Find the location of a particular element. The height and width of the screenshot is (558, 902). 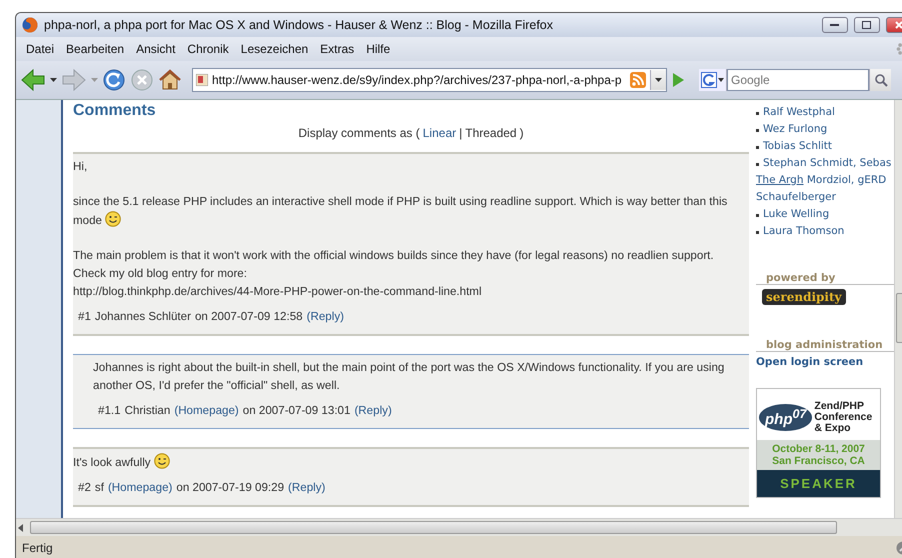

admin-heading: blog administration is located at coordinates (825, 345).